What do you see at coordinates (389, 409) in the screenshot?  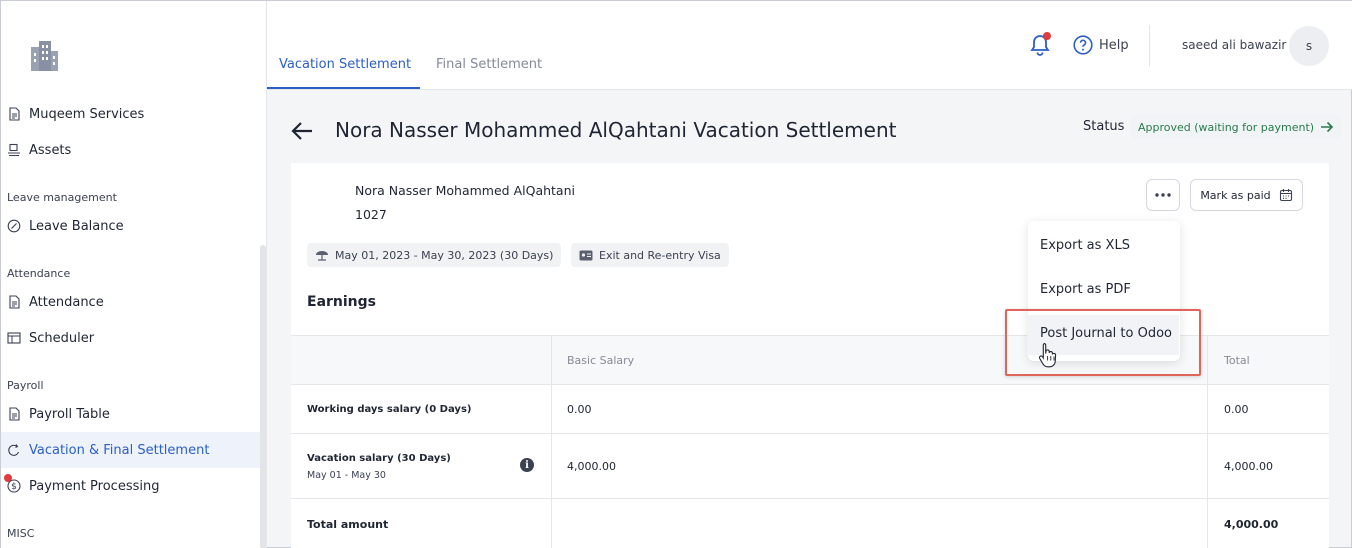 I see `row-label: Working days salary (0 Days)` at bounding box center [389, 409].